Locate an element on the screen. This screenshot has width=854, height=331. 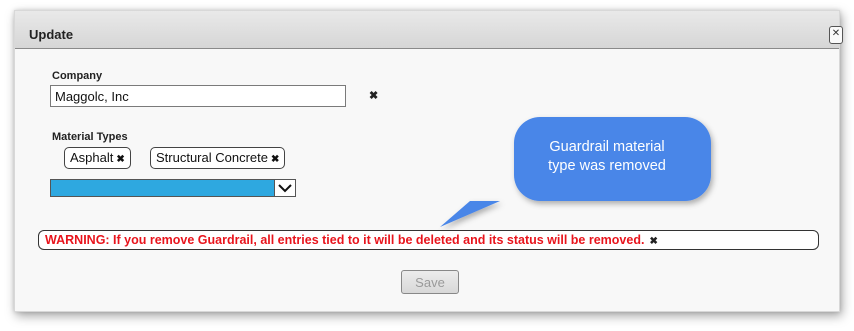
dismiss-warning-icon: ✖ is located at coordinates (653, 241).